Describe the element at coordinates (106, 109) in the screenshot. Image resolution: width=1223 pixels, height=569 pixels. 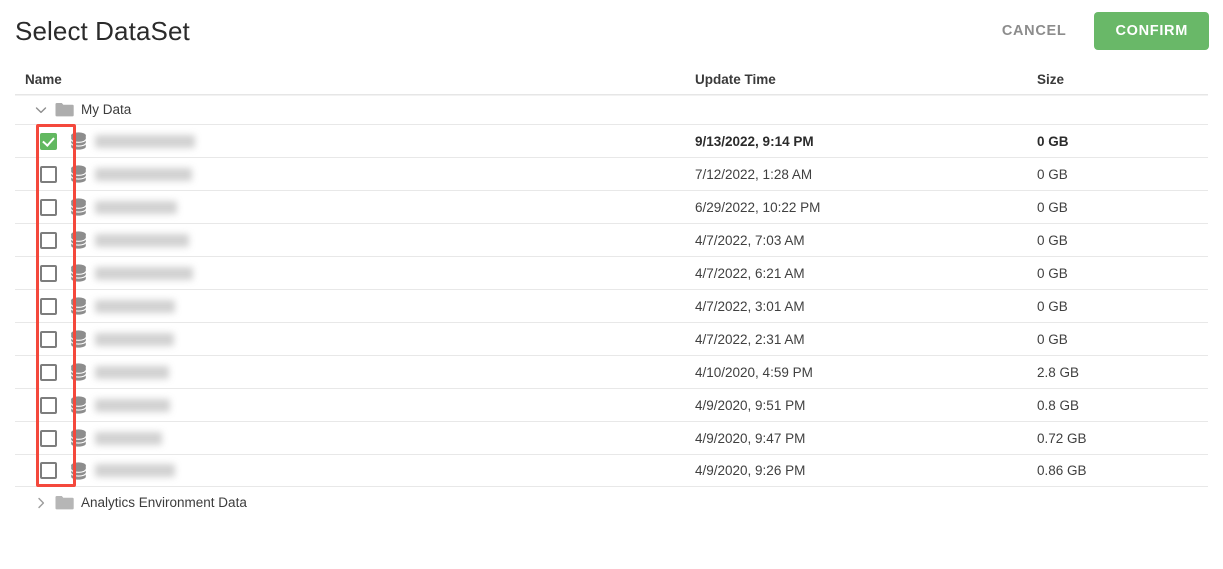
I see `tree-folder-label: My Data` at that location.